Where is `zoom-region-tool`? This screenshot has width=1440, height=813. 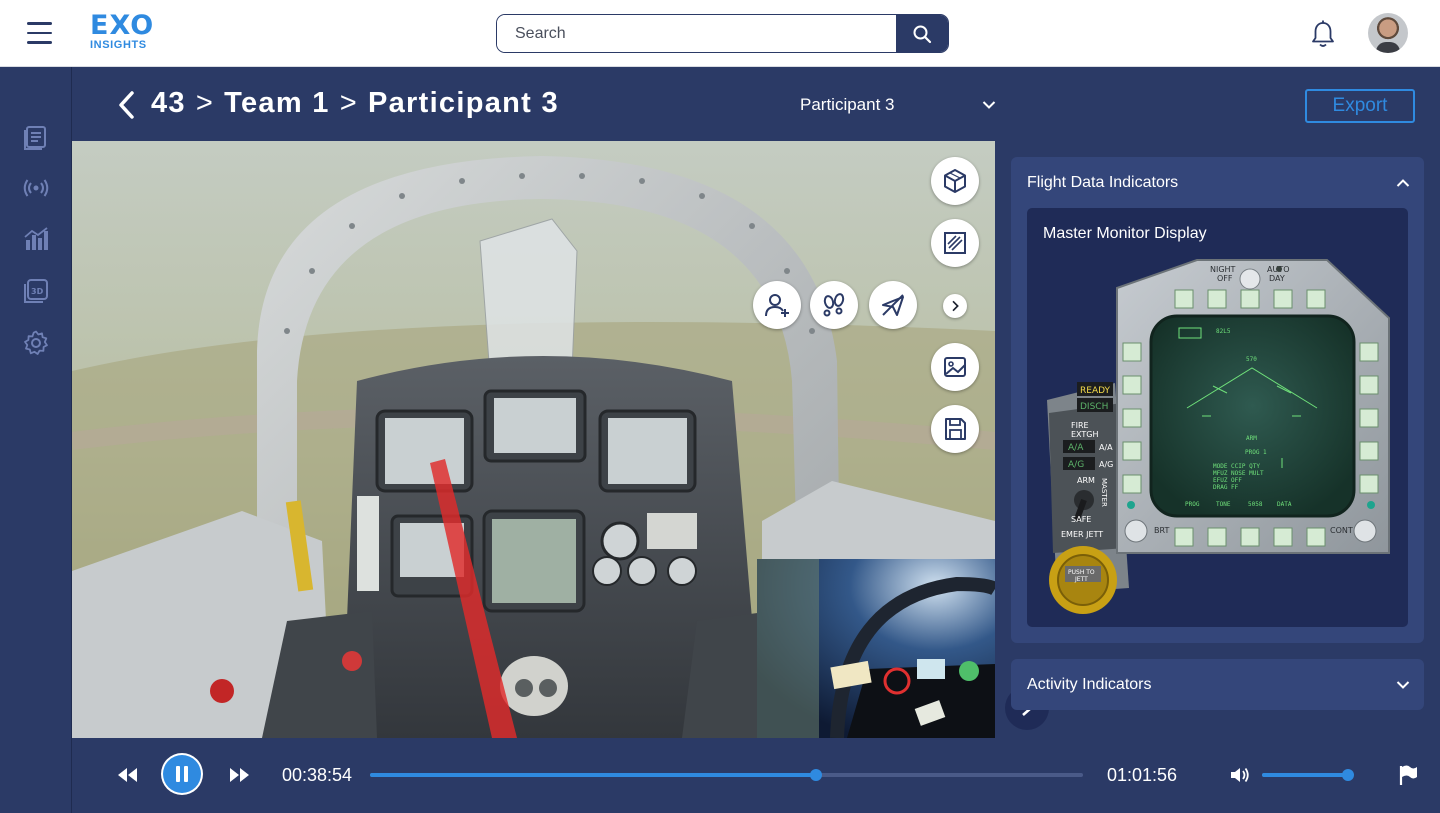 zoom-region-tool is located at coordinates (955, 243).